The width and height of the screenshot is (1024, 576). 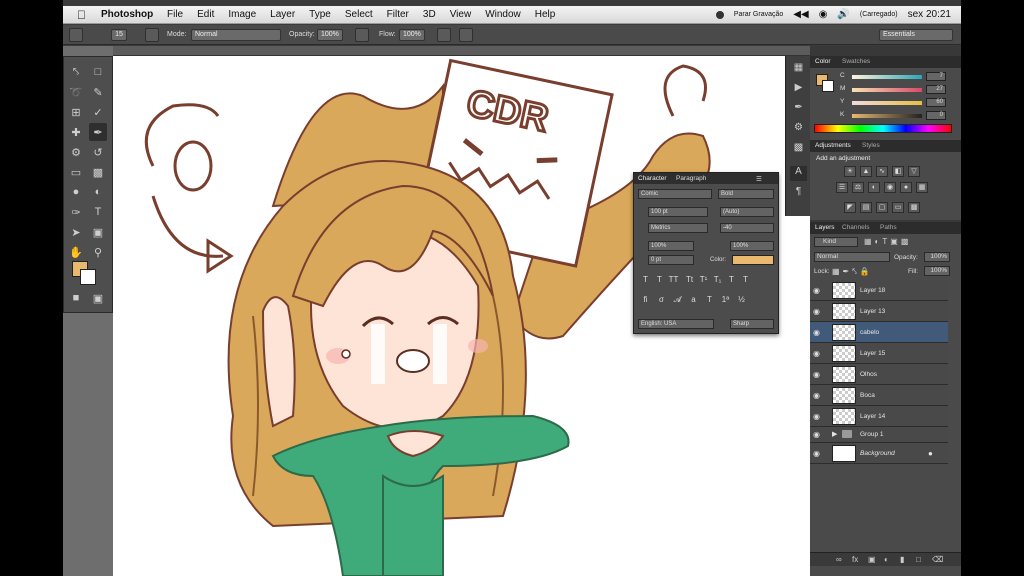 I want to click on exposure-adj-icon: ◧, so click(x=898, y=171).